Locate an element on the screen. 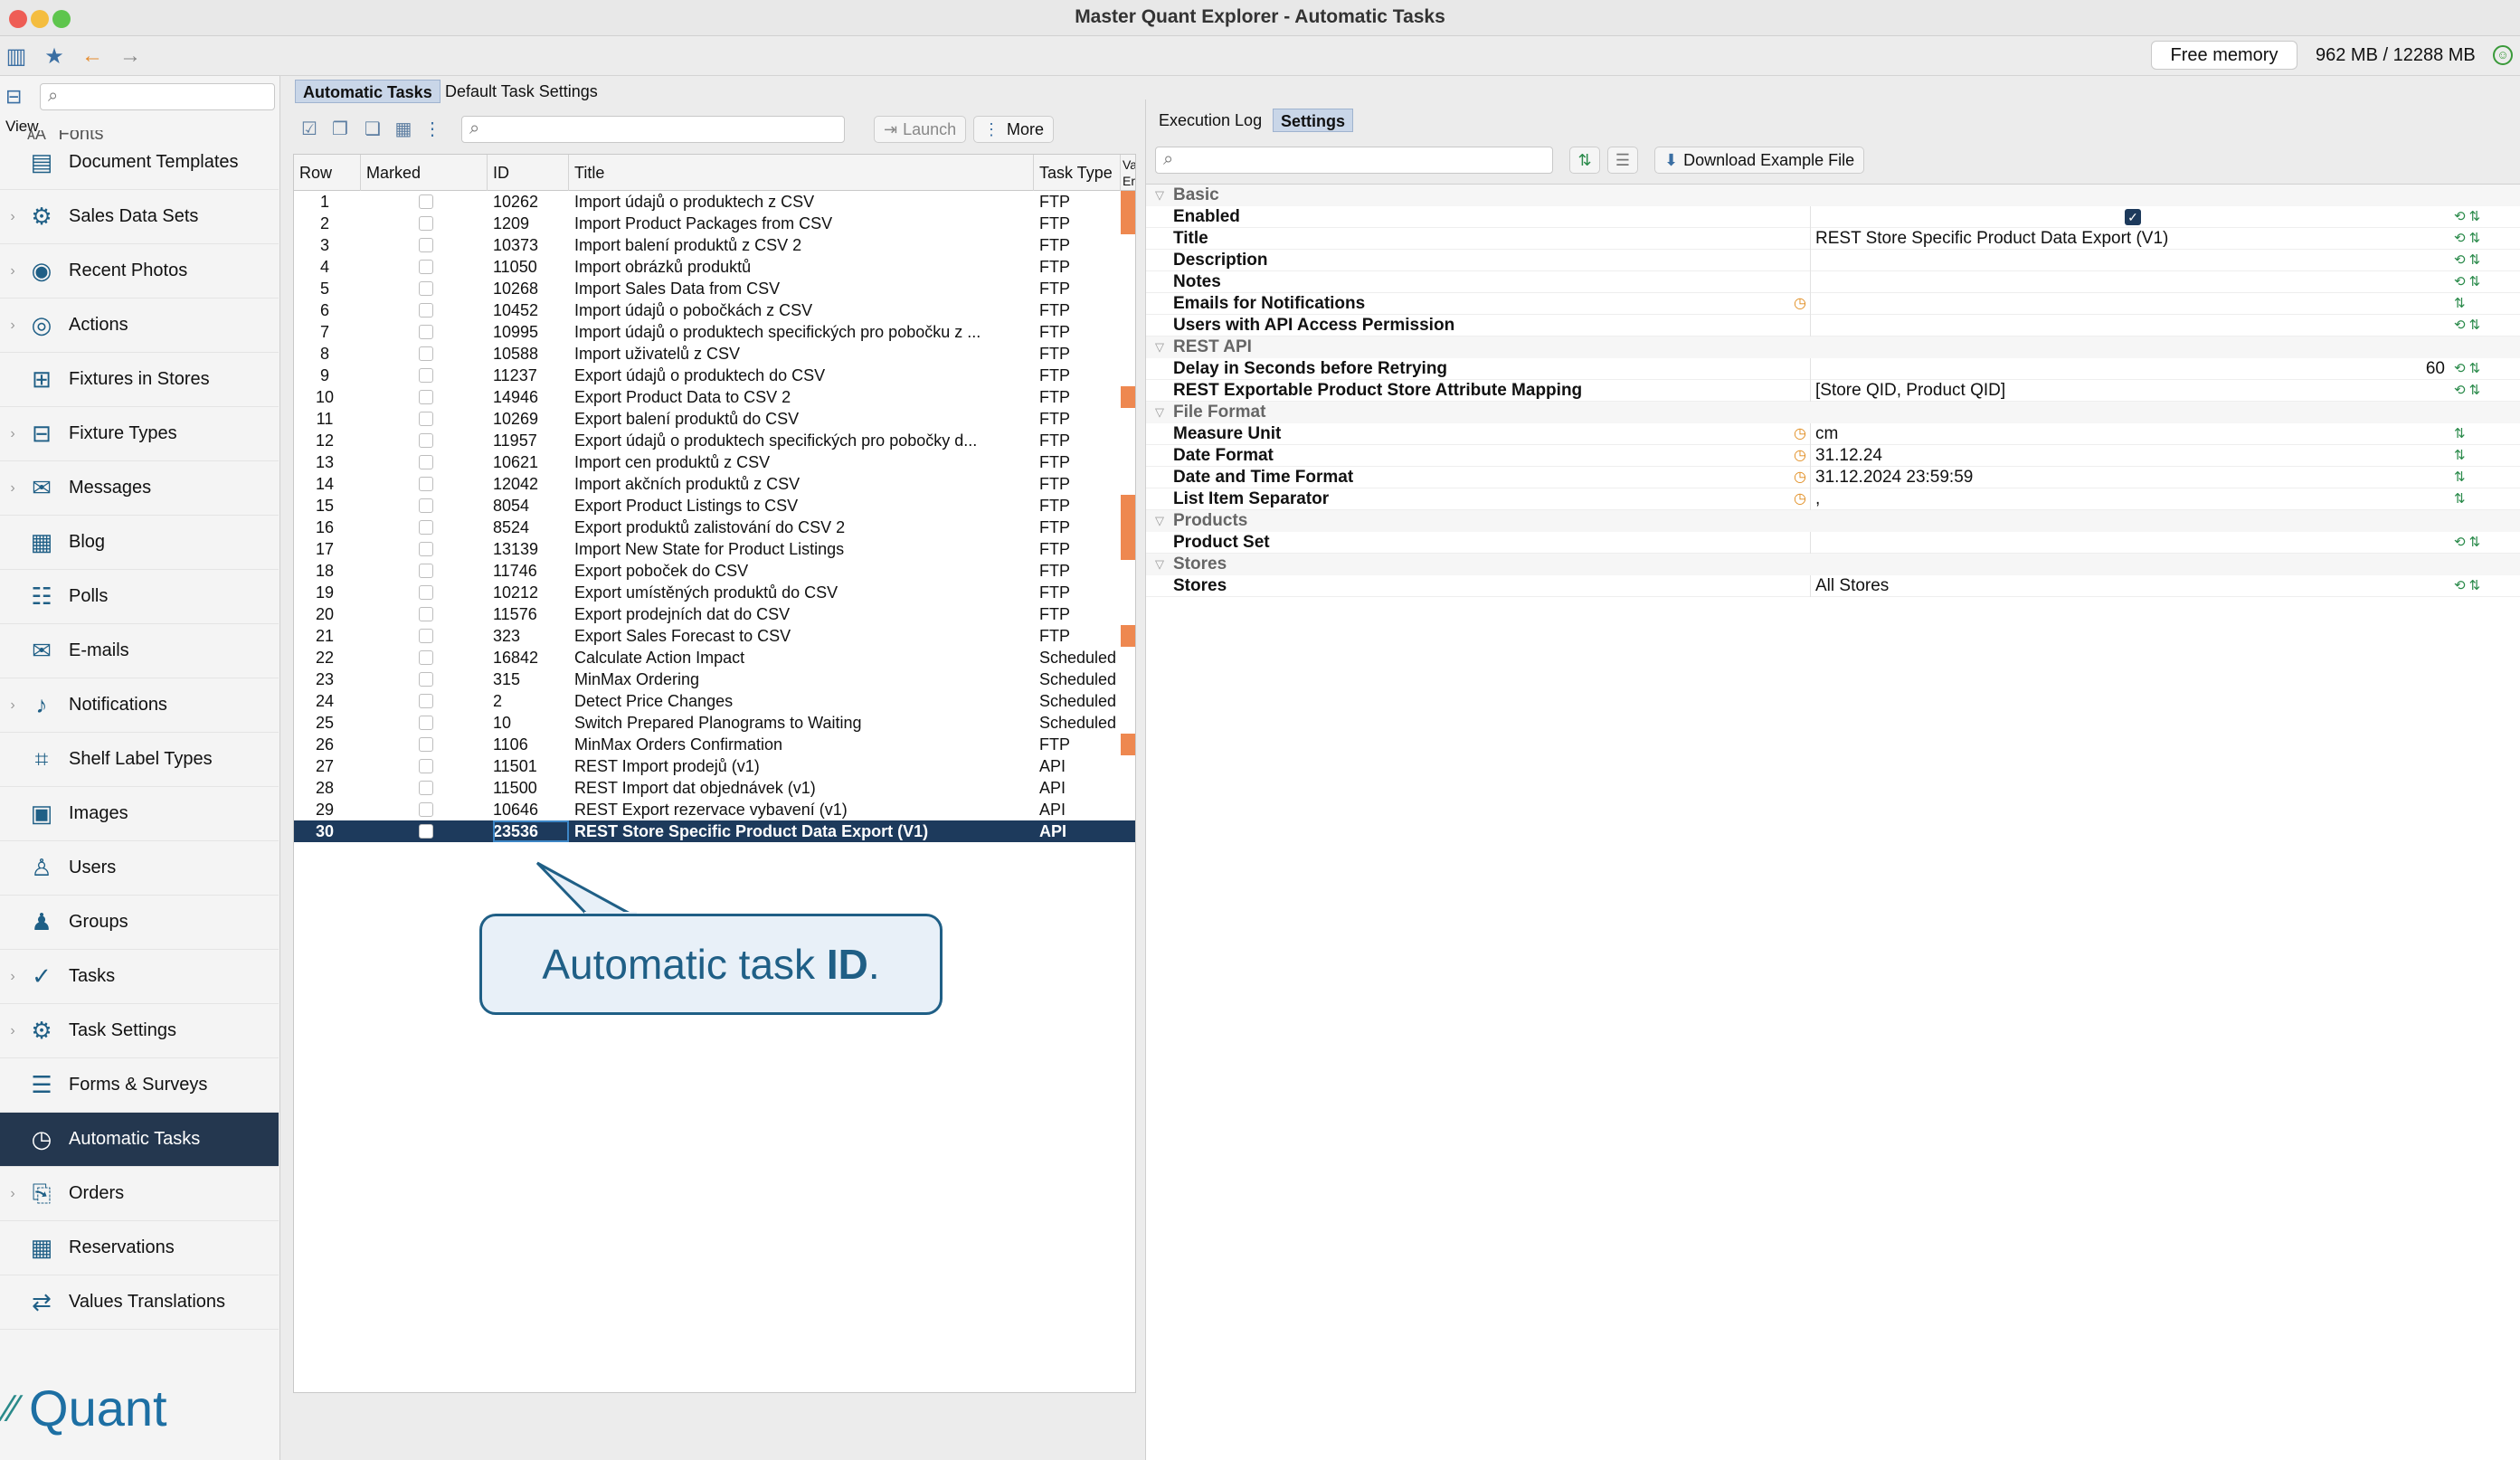 Image resolution: width=2520 pixels, height=1460 pixels. table-row: 22 16842 Calculate Action Impact Scheduled is located at coordinates (714, 657).